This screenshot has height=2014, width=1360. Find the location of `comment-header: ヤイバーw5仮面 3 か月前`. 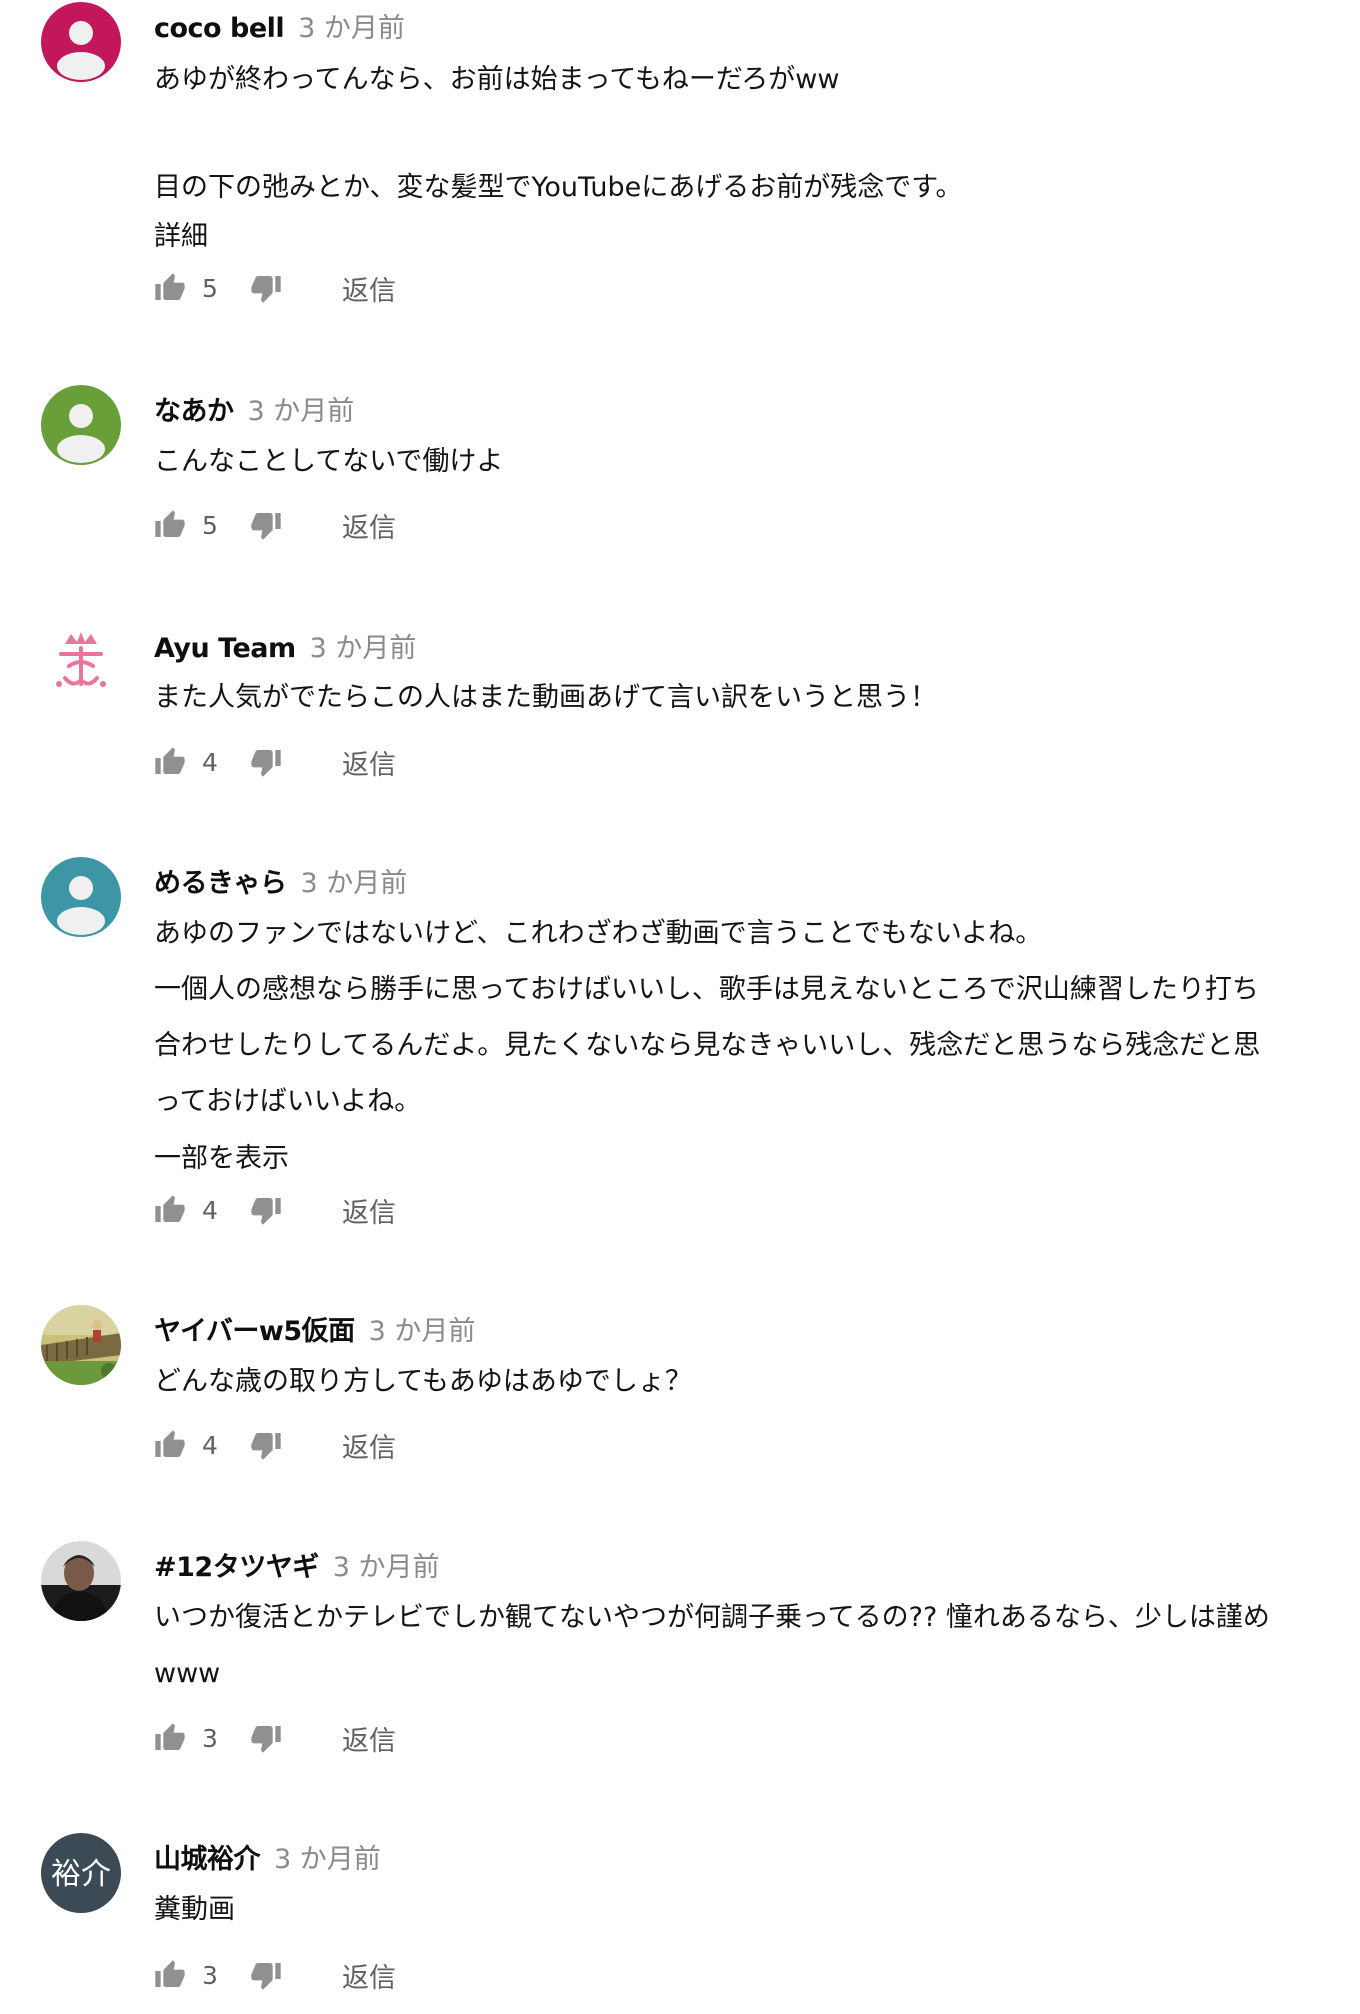

comment-header: ヤイバーw5仮面 3 か月前 is located at coordinates (314, 1329).